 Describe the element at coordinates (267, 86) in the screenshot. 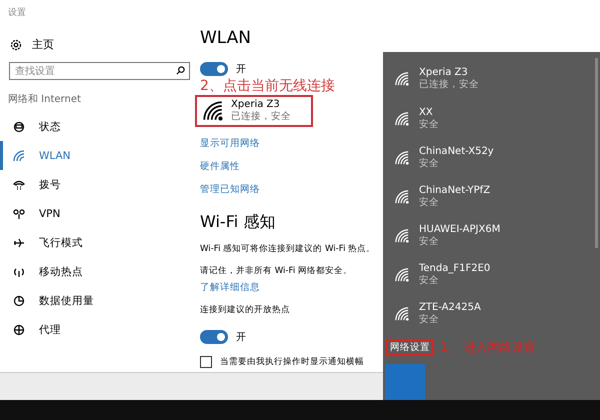

I see `annotation-text: 2、点击当前无线连接` at that location.